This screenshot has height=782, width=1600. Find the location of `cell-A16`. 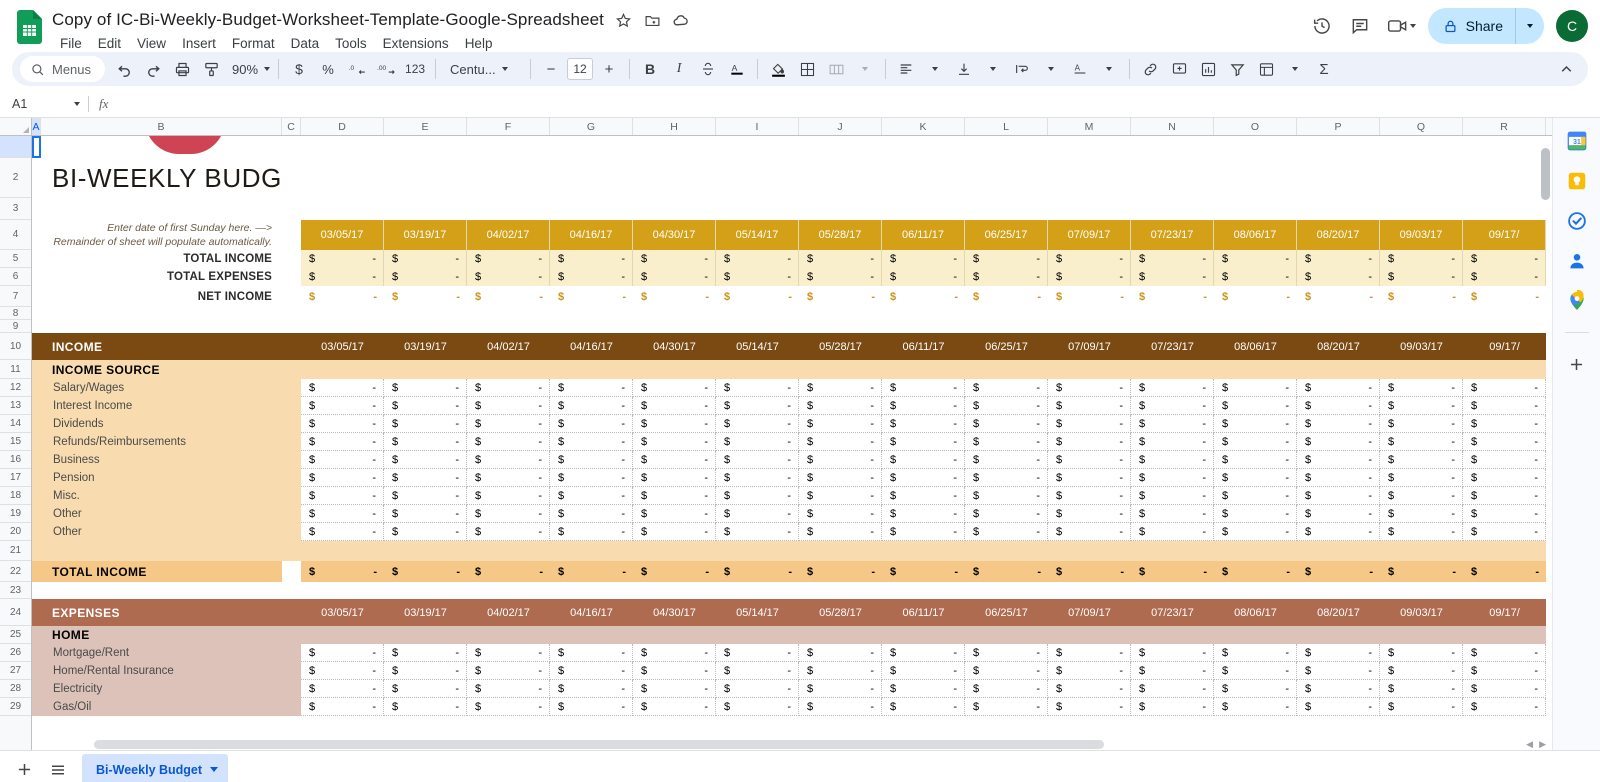

cell-A16 is located at coordinates (36, 460).